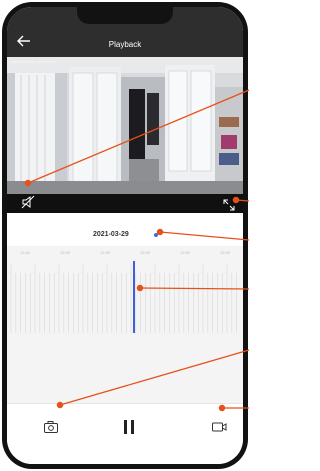 Image resolution: width=320 pixels, height=471 pixels. Describe the element at coordinates (134, 297) in the screenshot. I see `timeline-playhead` at that location.